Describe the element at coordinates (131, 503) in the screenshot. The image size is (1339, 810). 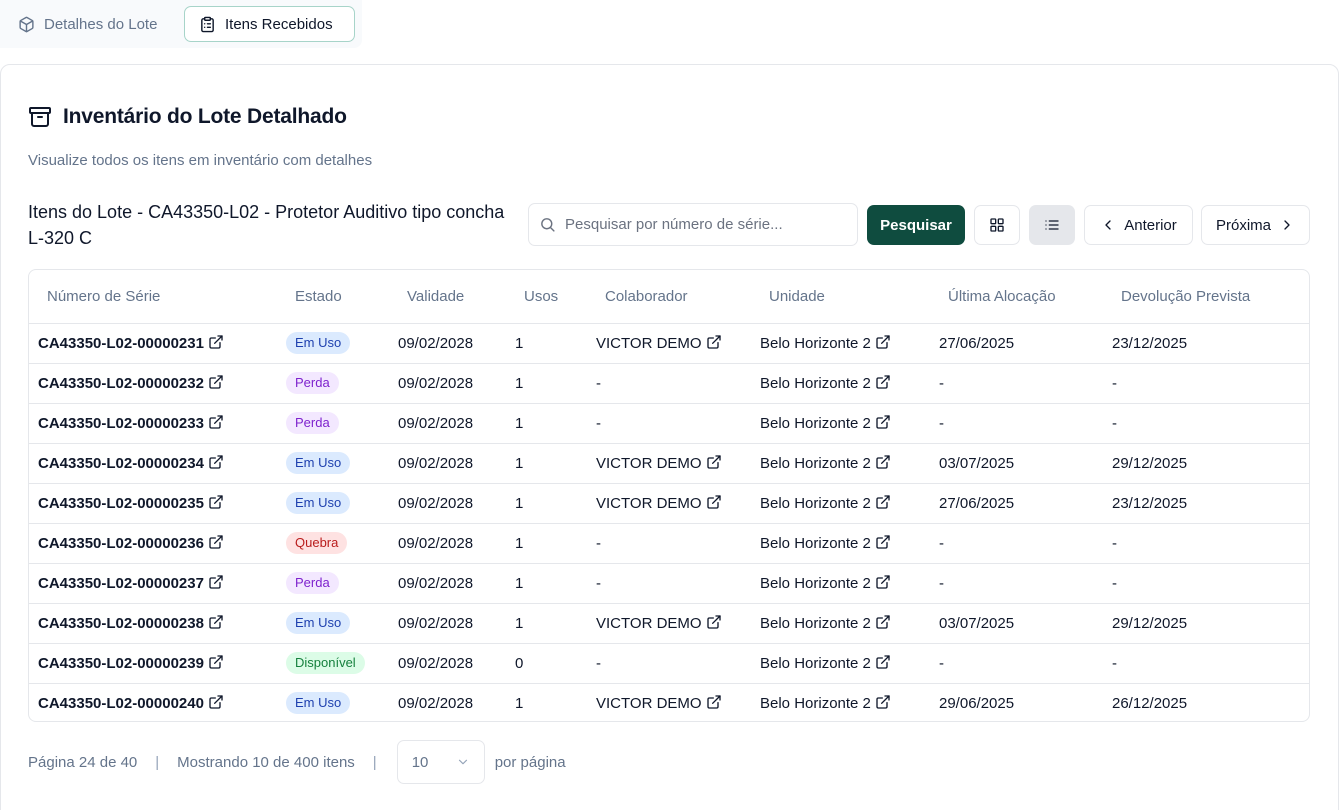
I see `serial-link: CA43350-L02-00000235` at that location.